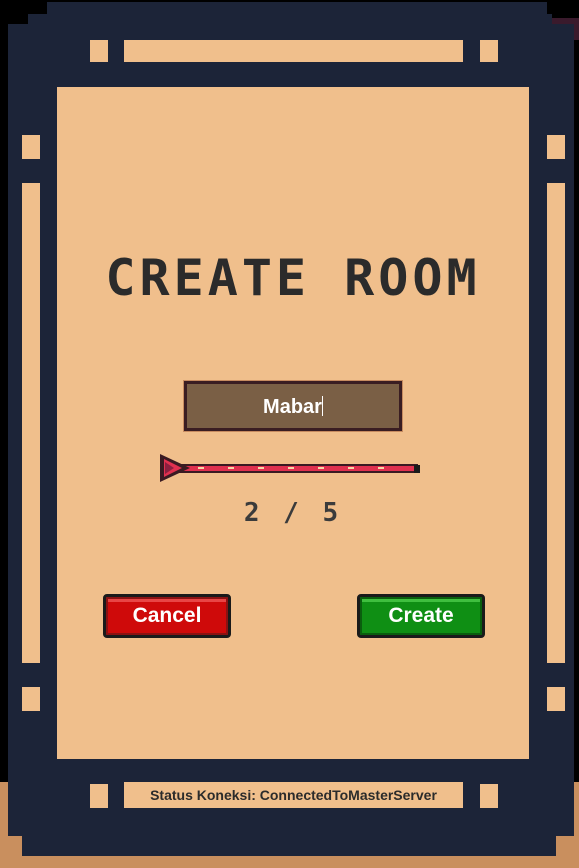  What do you see at coordinates (421, 616) in the screenshot?
I see `create-button: Create` at bounding box center [421, 616].